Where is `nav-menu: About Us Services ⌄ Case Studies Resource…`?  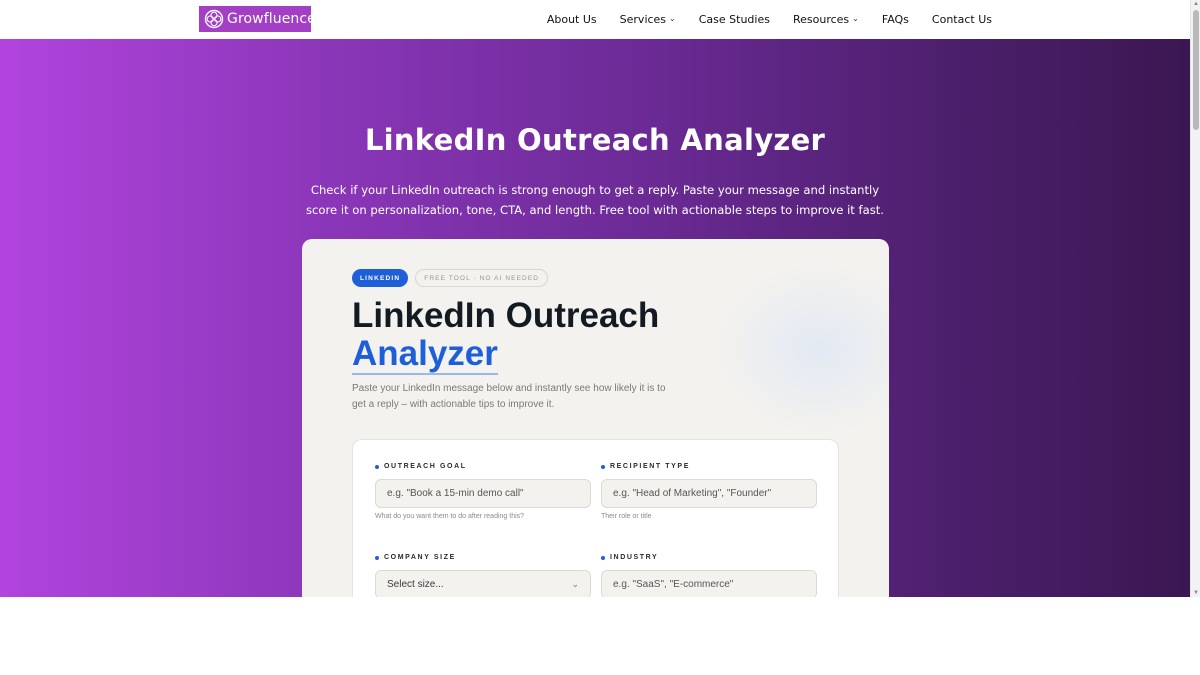
nav-menu: About Us Services ⌄ Case Studies Resource… is located at coordinates (769, 19).